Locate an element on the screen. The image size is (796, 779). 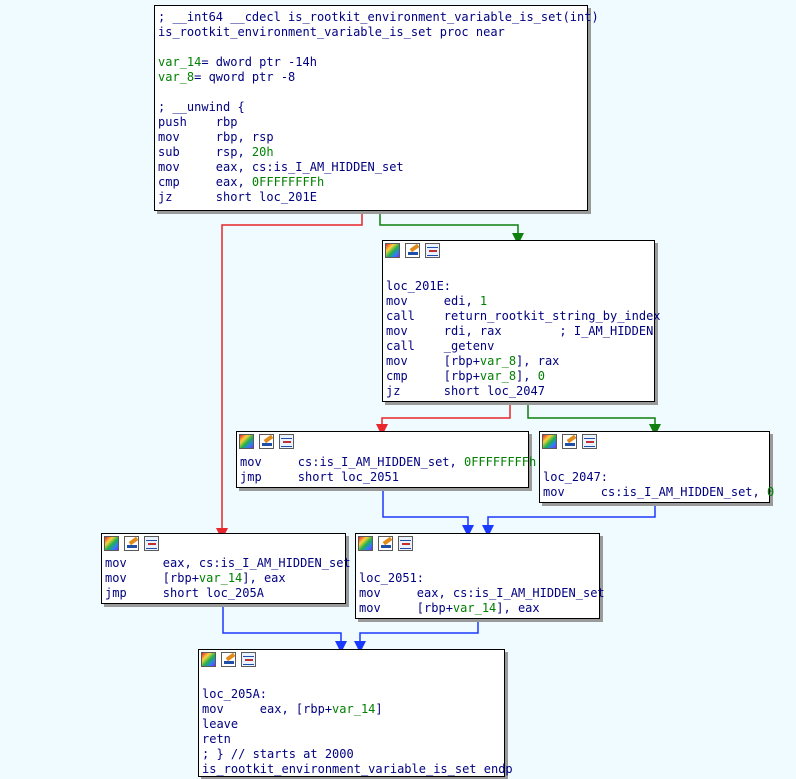
asm-token: call _getenv is located at coordinates (440, 346).